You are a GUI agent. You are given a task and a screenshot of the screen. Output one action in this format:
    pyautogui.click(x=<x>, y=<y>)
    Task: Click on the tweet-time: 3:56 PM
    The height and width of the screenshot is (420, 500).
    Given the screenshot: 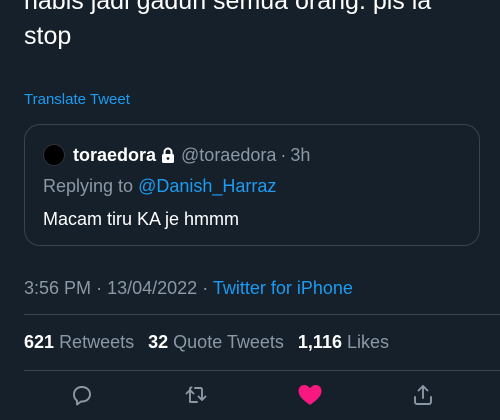 What is the action you would take?
    pyautogui.click(x=57, y=288)
    